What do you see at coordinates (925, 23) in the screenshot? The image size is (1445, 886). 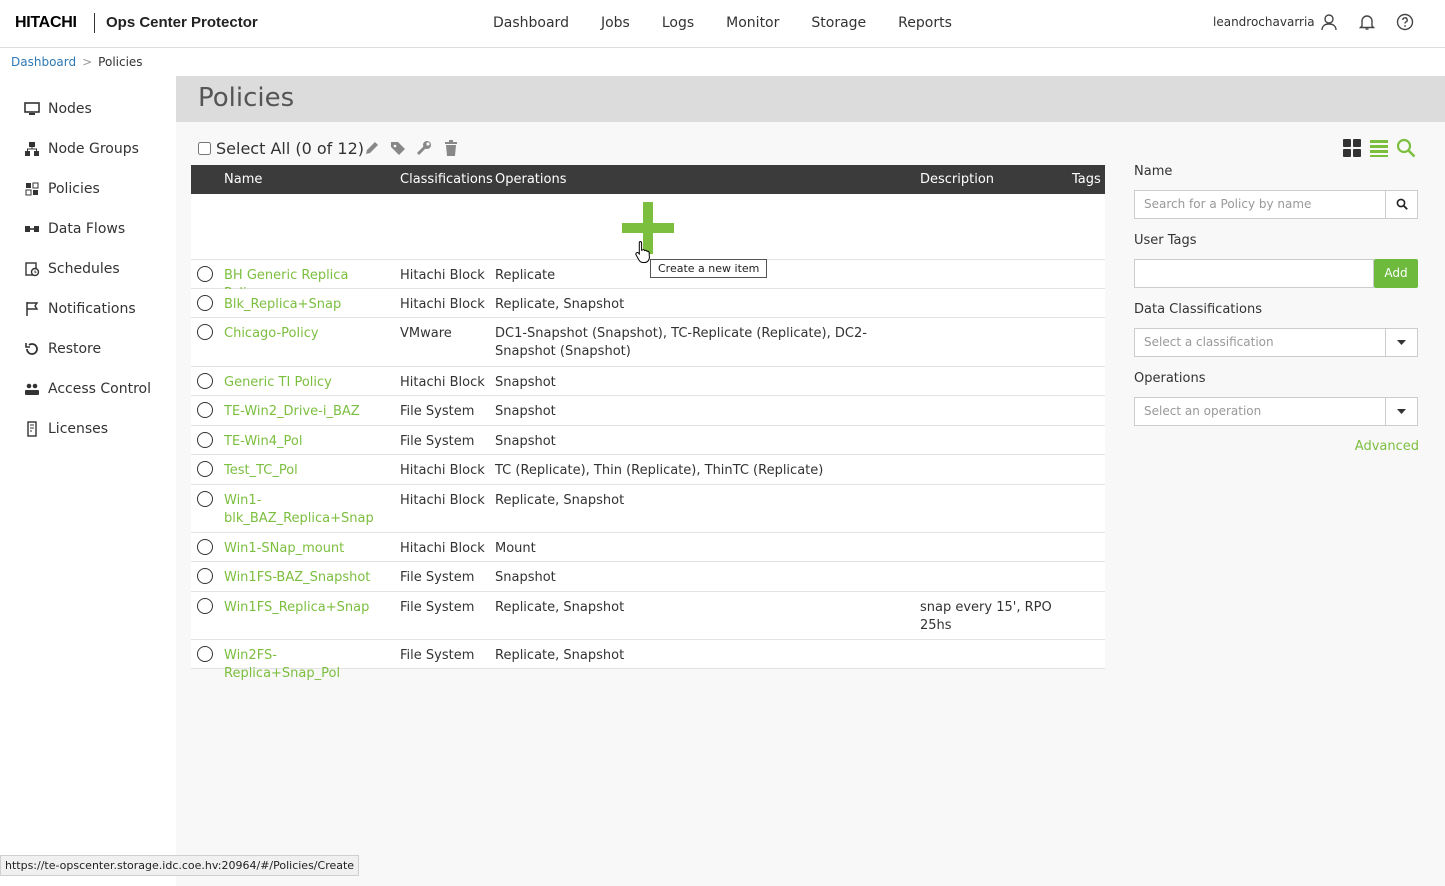 I see `nav-reports: Reports` at bounding box center [925, 23].